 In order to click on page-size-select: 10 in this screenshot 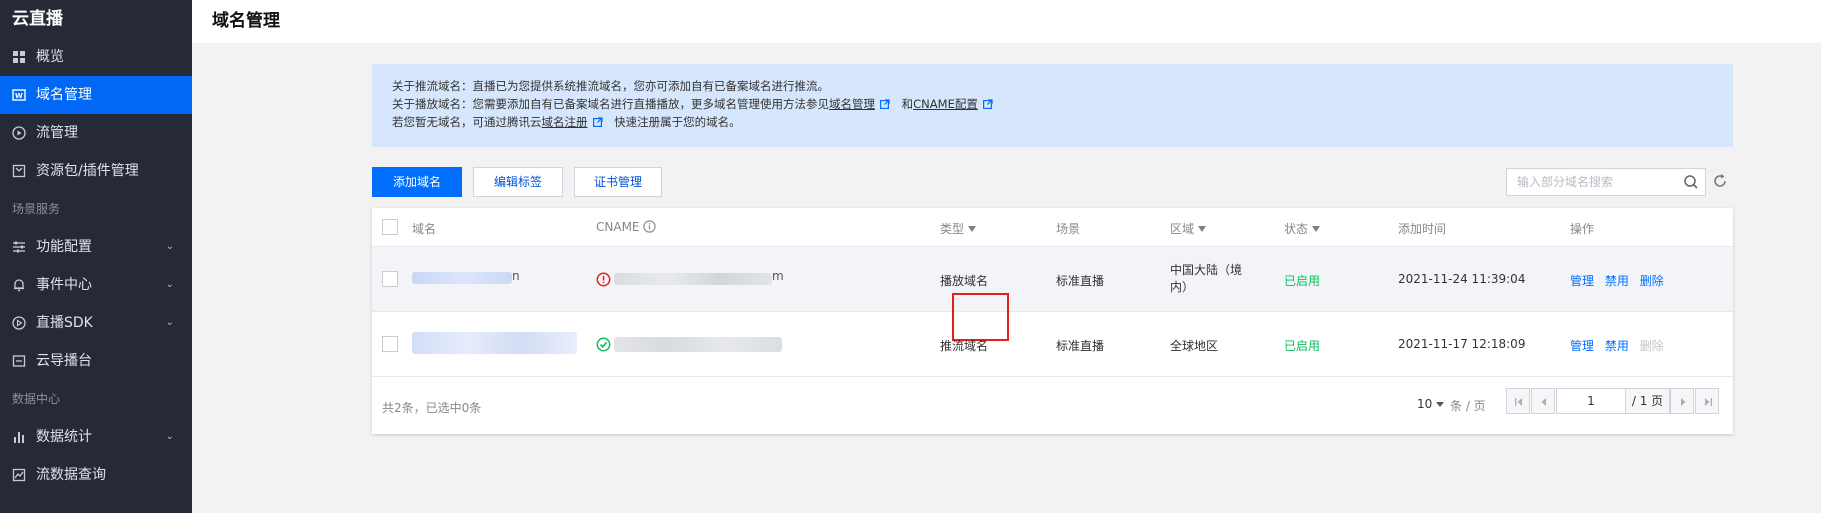, I will do `click(1432, 404)`.